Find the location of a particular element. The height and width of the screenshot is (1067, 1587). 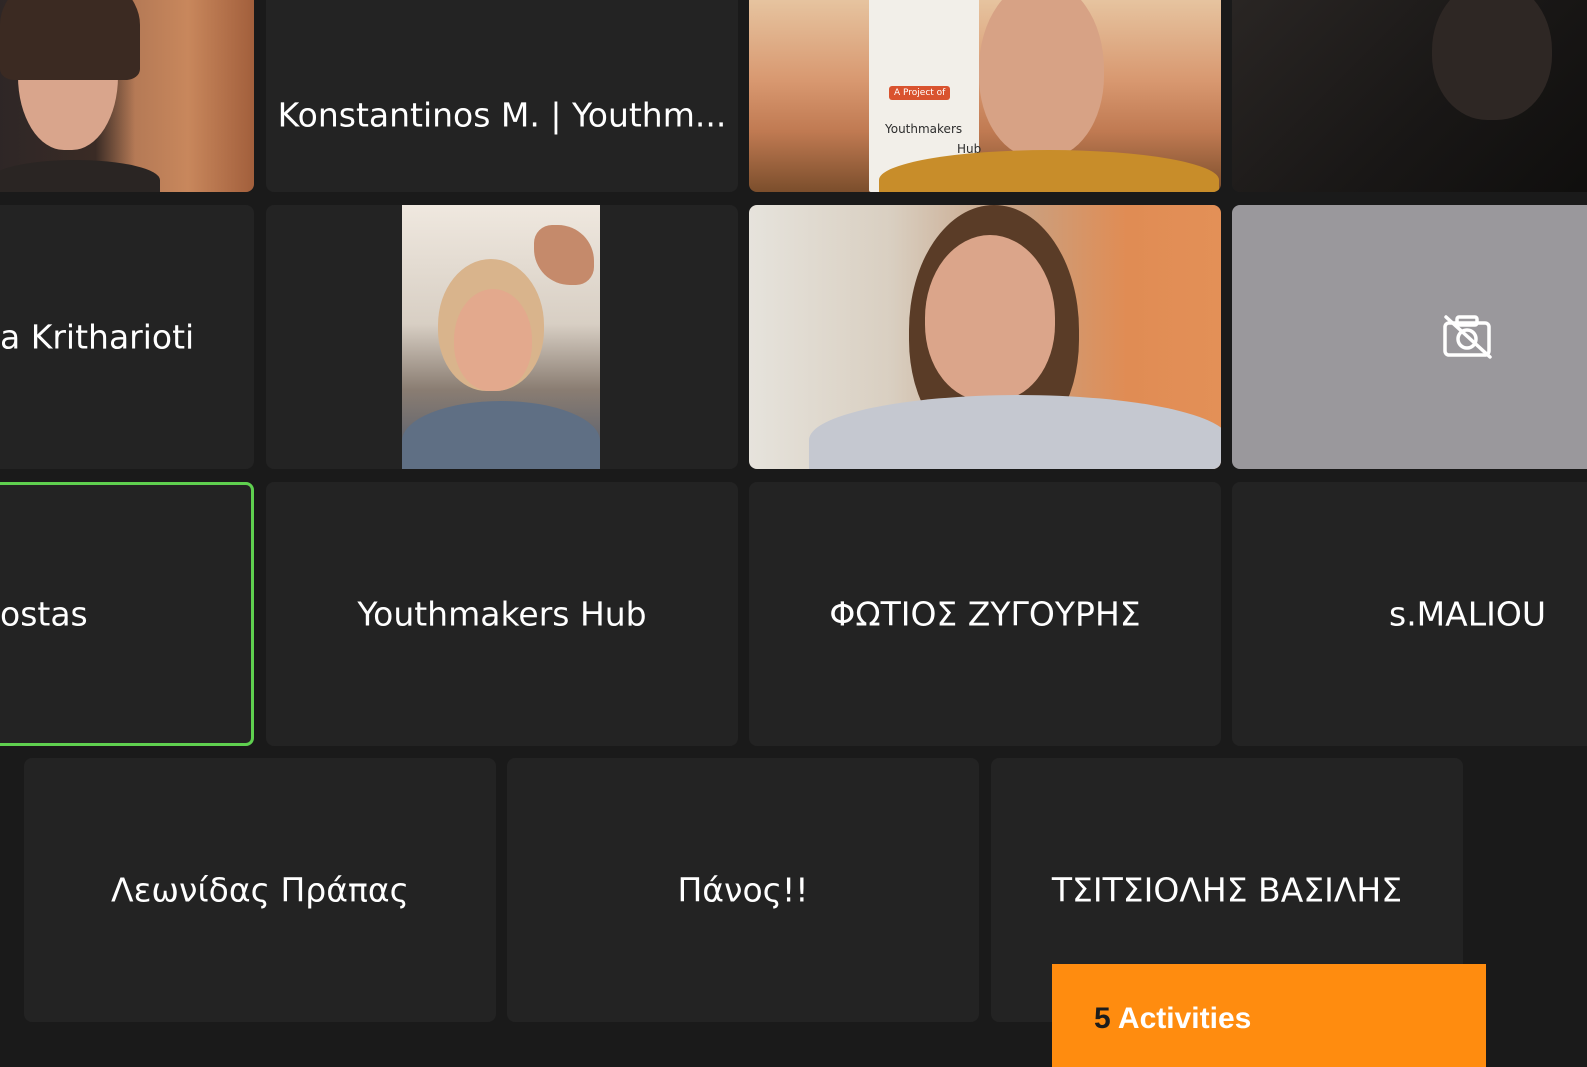

participant-tile-p5: a Kritharioti is located at coordinates (127, 337).